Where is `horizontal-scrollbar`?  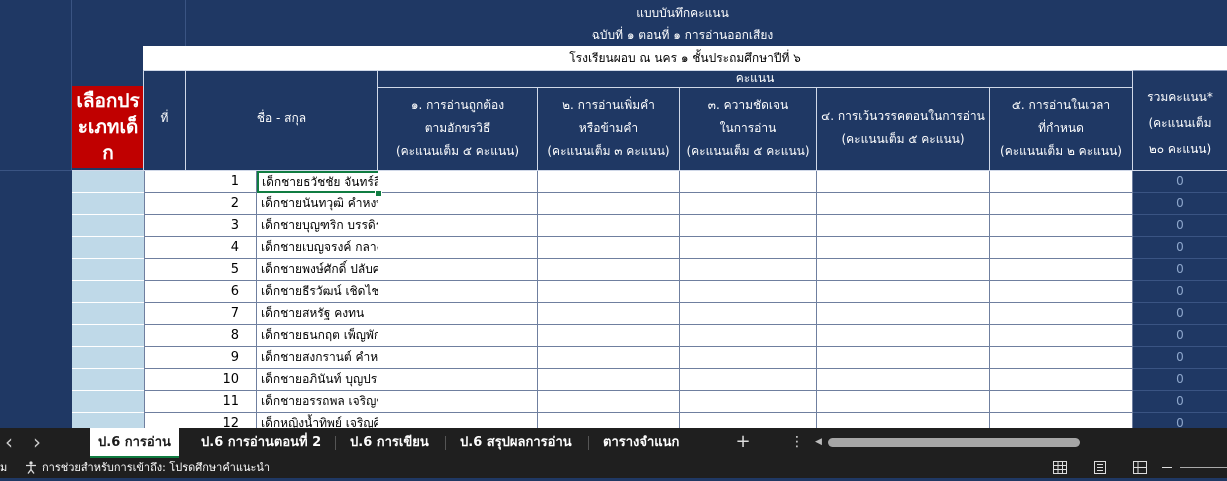
horizontal-scrollbar is located at coordinates (954, 442).